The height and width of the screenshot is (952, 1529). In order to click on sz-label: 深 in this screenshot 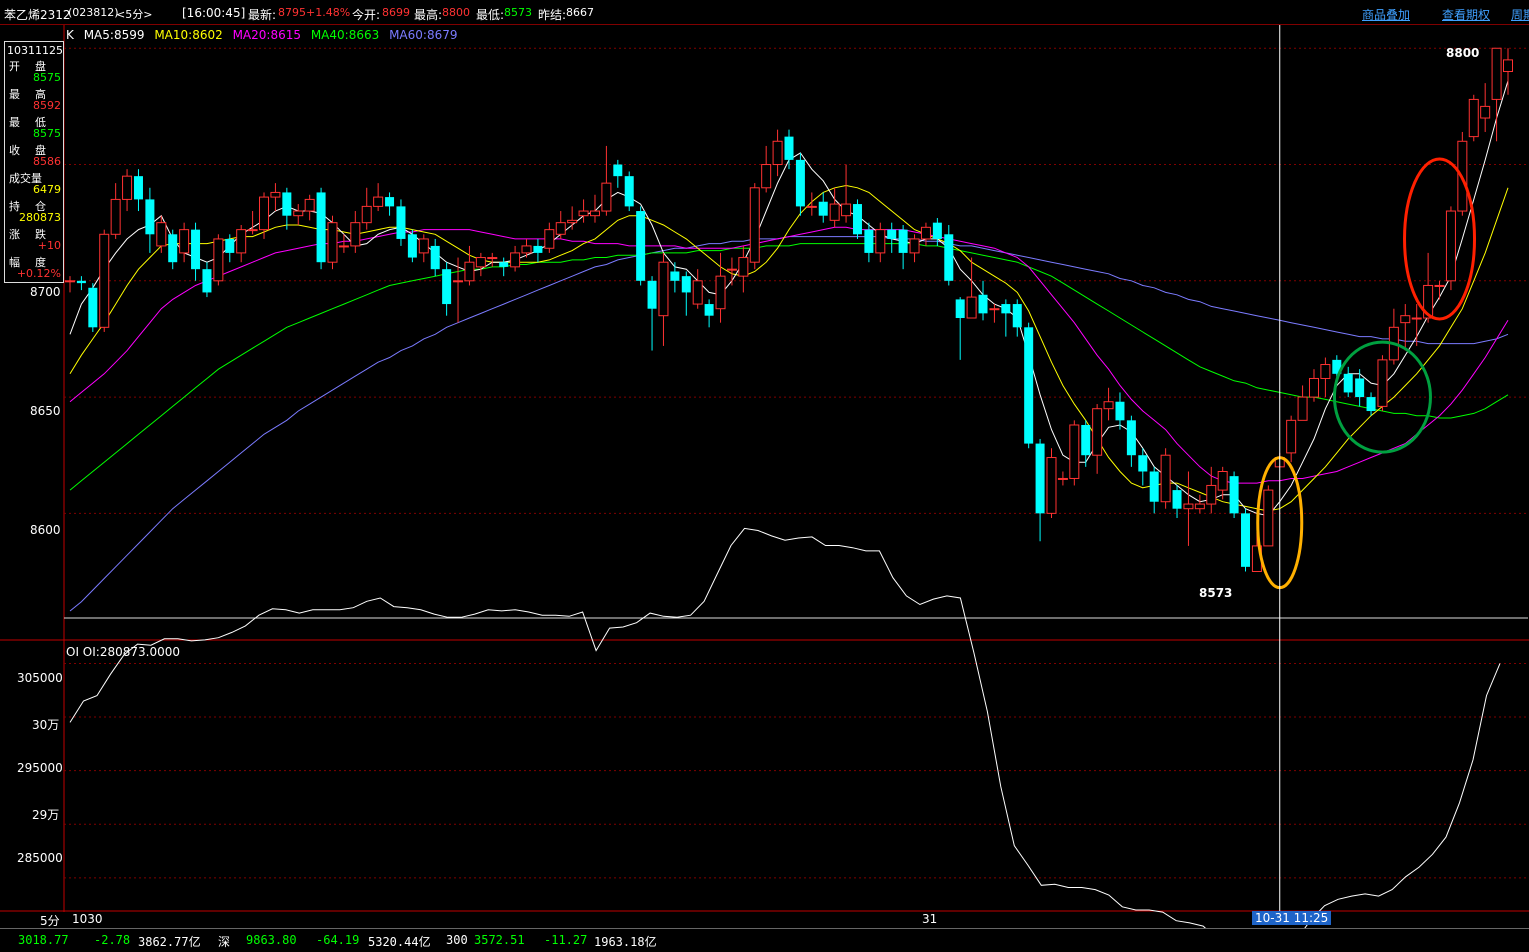, I will do `click(224, 942)`.